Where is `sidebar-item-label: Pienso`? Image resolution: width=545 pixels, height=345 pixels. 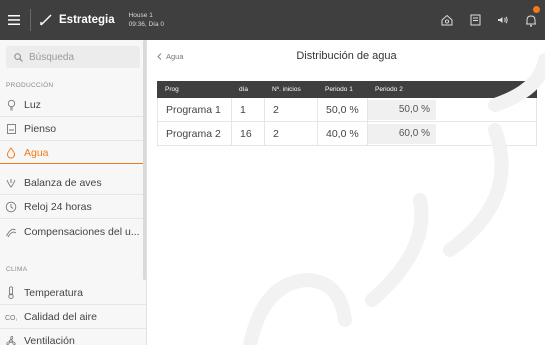
sidebar-item-label: Pienso is located at coordinates (40, 128).